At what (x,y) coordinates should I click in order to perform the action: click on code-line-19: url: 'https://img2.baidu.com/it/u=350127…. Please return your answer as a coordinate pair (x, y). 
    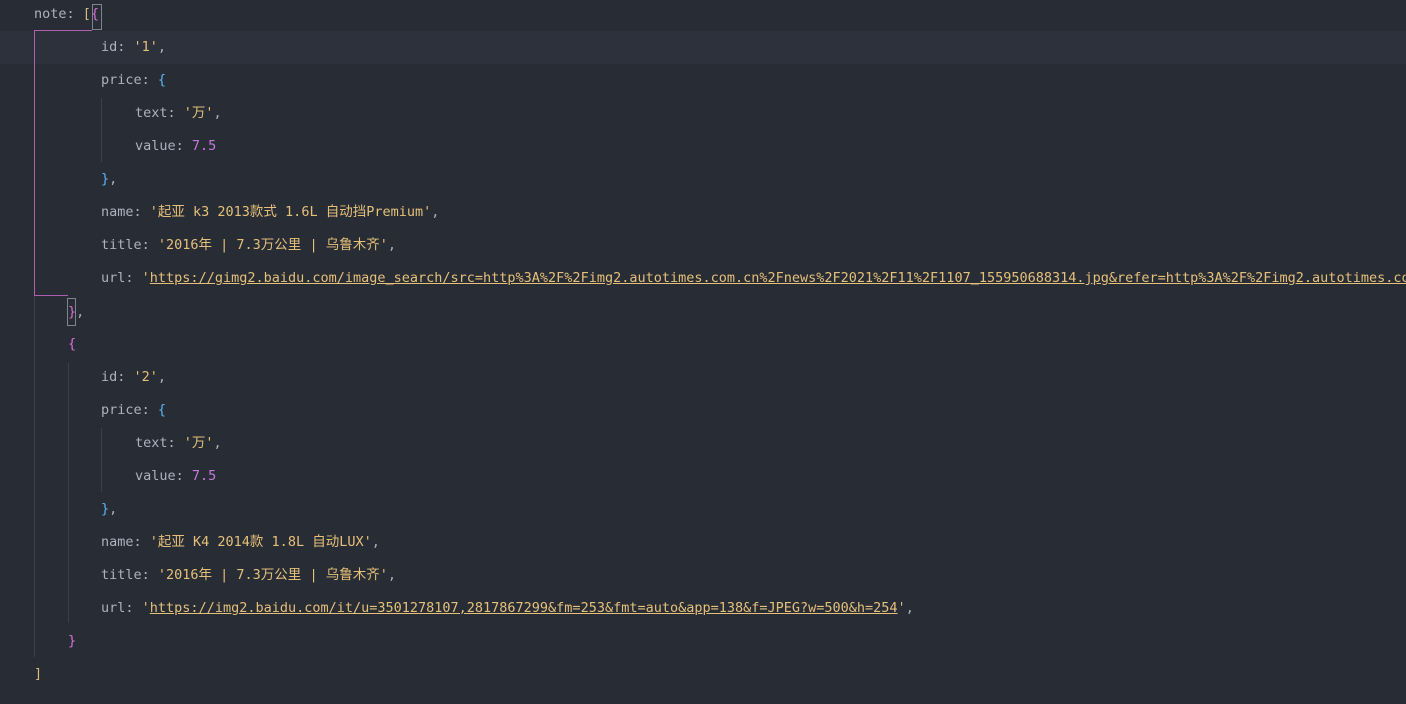
    Looking at the image, I should click on (703, 608).